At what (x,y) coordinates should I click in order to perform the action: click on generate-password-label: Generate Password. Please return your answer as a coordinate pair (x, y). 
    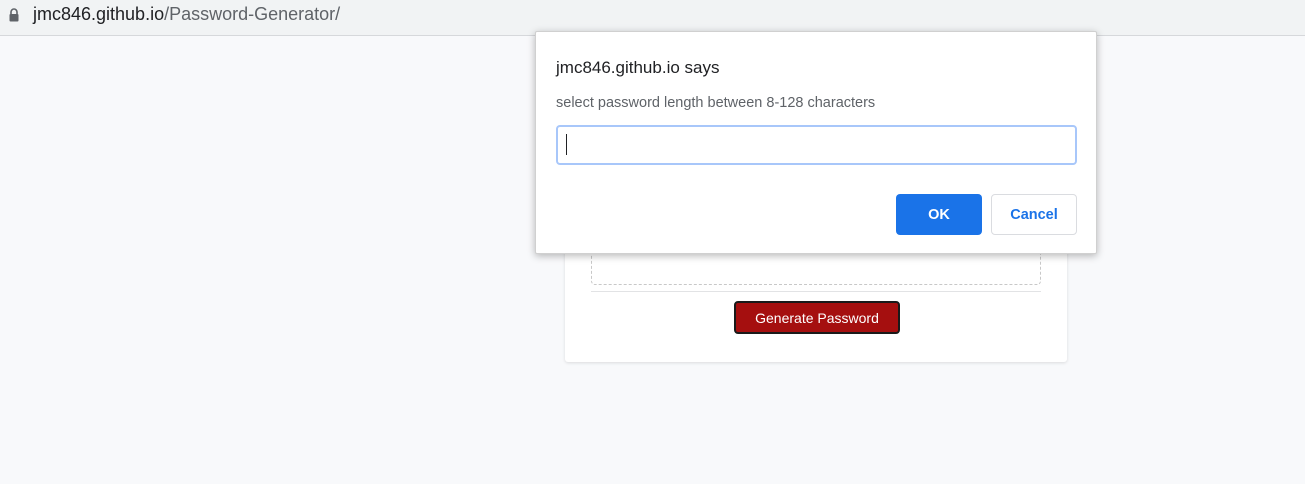
    Looking at the image, I should click on (817, 317).